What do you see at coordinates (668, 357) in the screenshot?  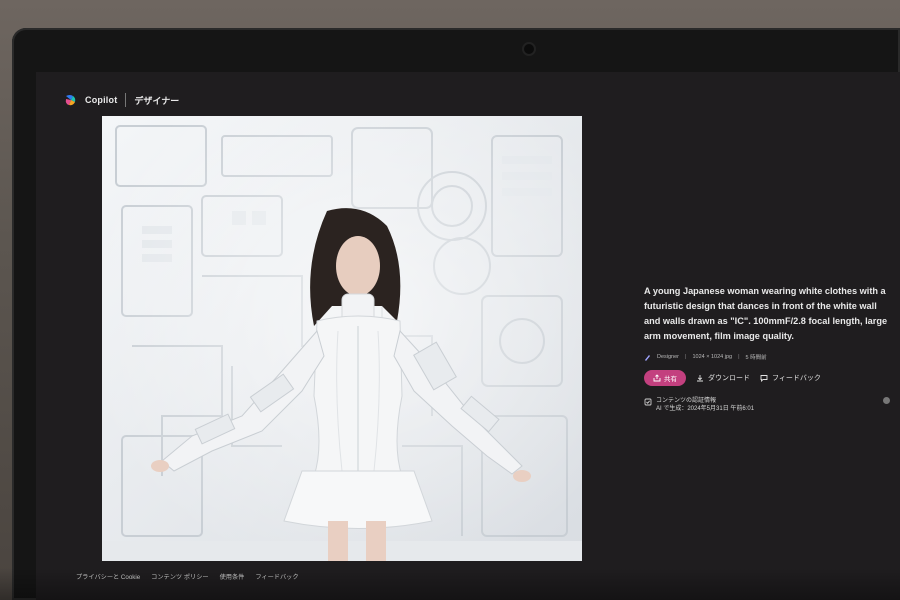 I see `meta-source: Designer` at bounding box center [668, 357].